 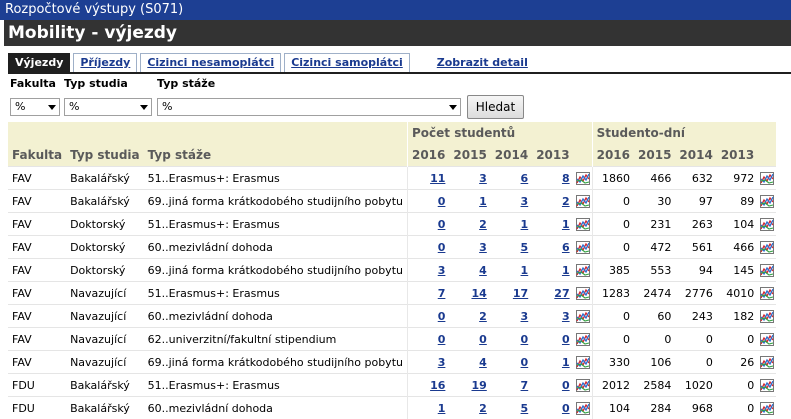 What do you see at coordinates (37, 385) in the screenshot?
I see `cell-fakulta: FDU` at bounding box center [37, 385].